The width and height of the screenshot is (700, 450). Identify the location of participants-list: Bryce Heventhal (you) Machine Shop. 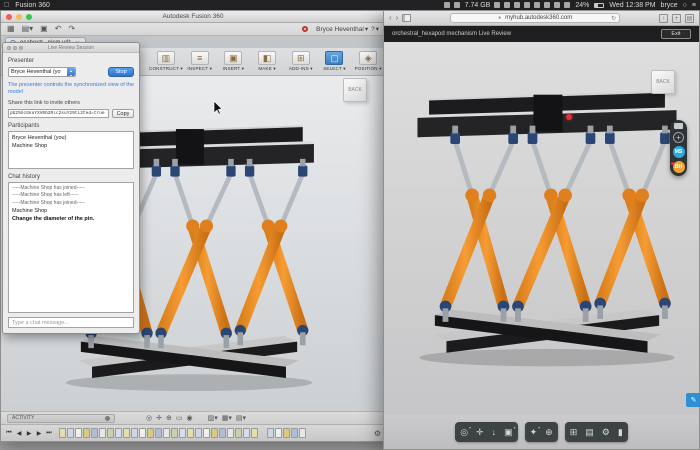
(71, 149).